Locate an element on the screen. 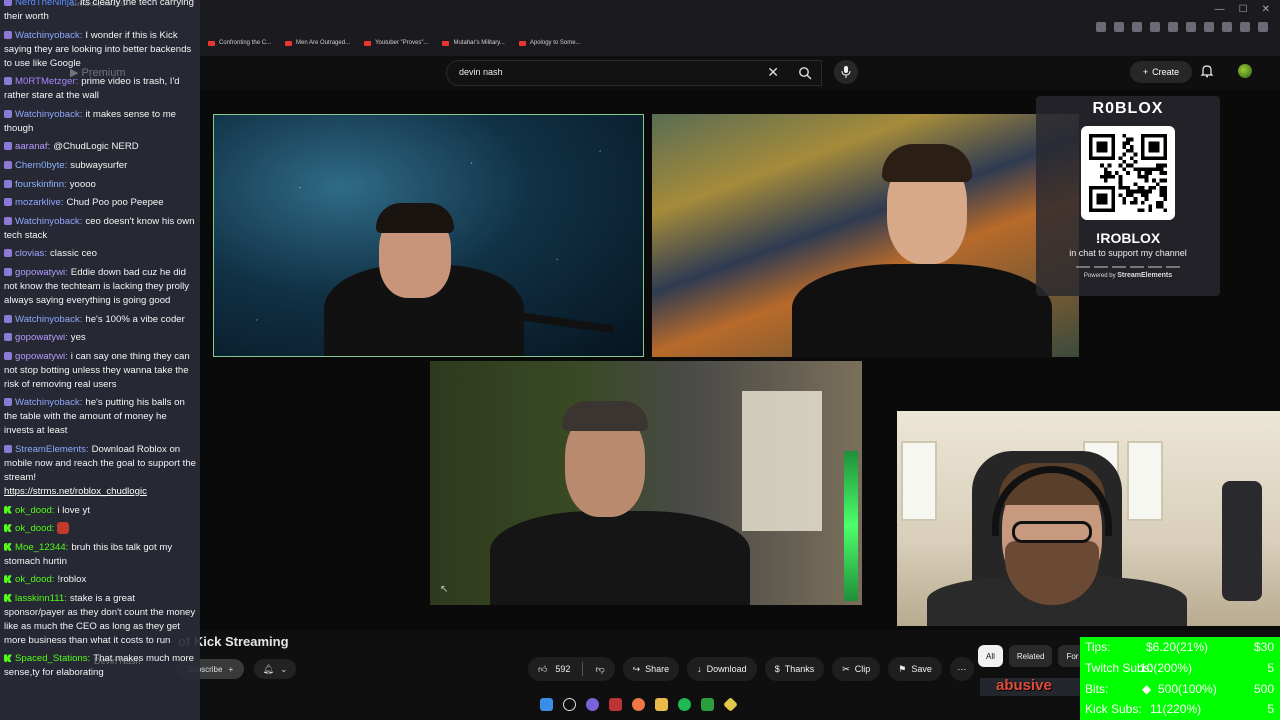  chat-username: clovias: is located at coordinates (31, 253).